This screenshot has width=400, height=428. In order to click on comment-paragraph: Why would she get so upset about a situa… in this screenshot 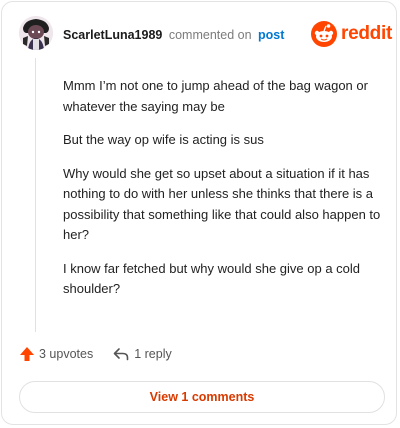, I will do `click(222, 204)`.